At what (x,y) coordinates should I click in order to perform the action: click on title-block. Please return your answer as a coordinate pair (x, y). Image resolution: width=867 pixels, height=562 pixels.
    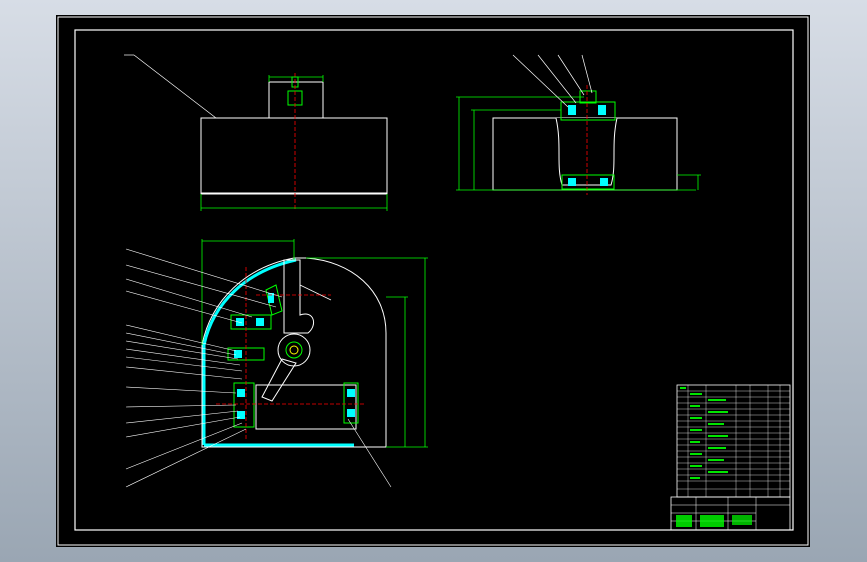
    Looking at the image, I should click on (730, 513).